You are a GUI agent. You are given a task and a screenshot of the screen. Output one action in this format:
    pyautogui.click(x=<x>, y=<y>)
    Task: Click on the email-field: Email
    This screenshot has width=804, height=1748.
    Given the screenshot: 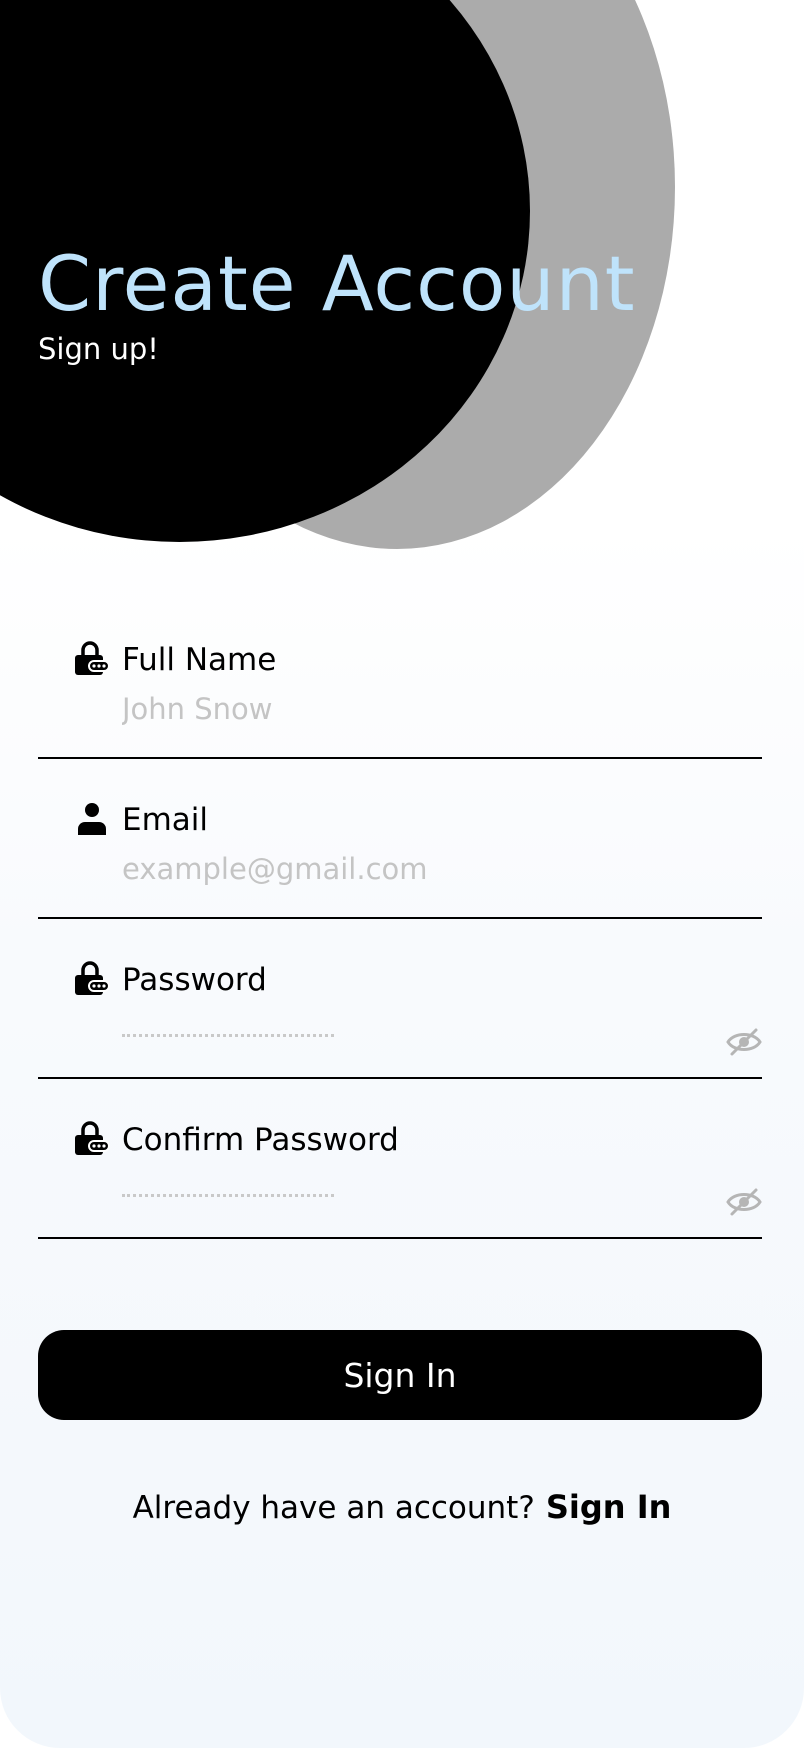 What is the action you would take?
    pyautogui.click(x=400, y=838)
    